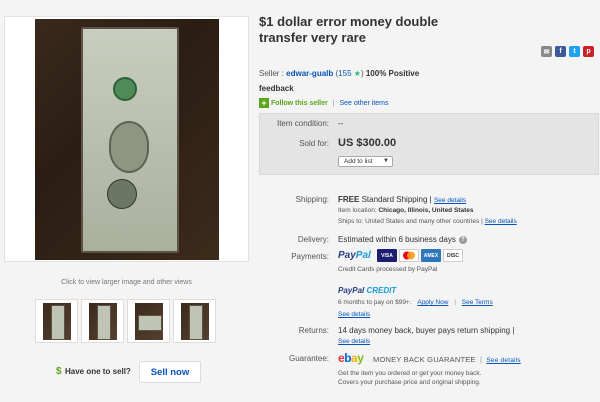 The width and height of the screenshot is (600, 402). What do you see at coordinates (363, 103) in the screenshot?
I see `other-items-link: See other items` at bounding box center [363, 103].